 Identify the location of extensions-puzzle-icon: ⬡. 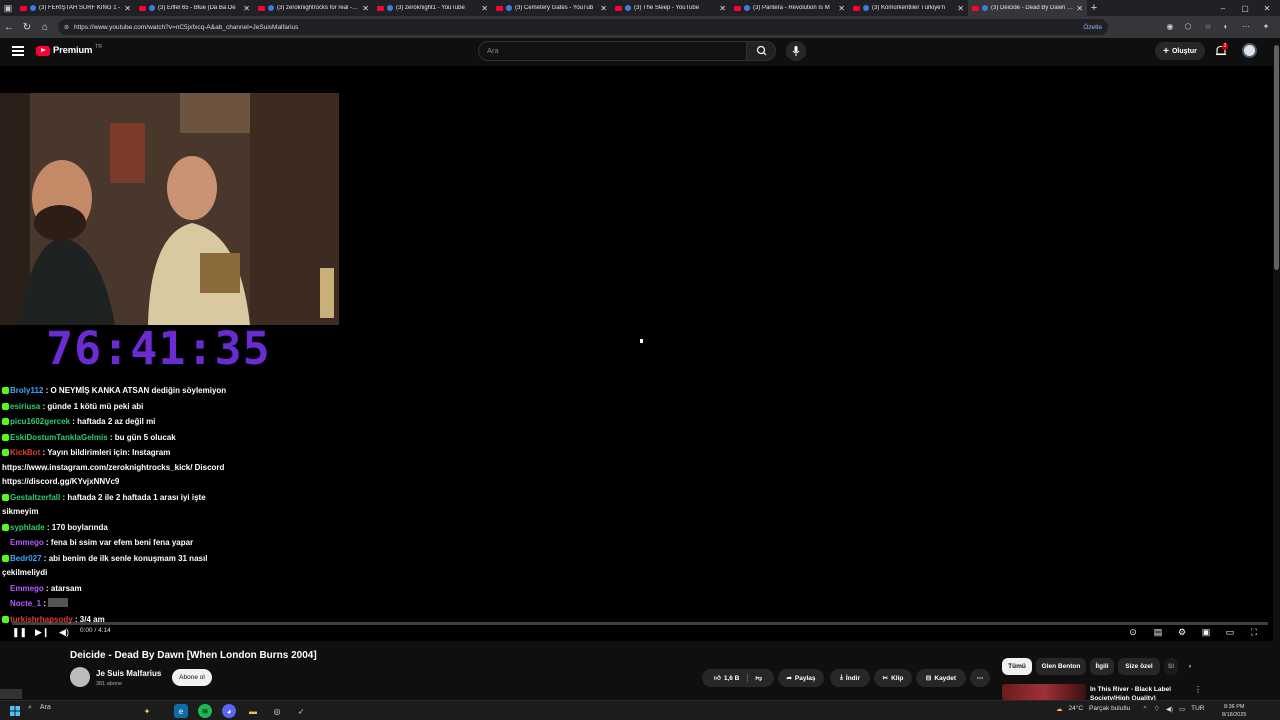
(1188, 27).